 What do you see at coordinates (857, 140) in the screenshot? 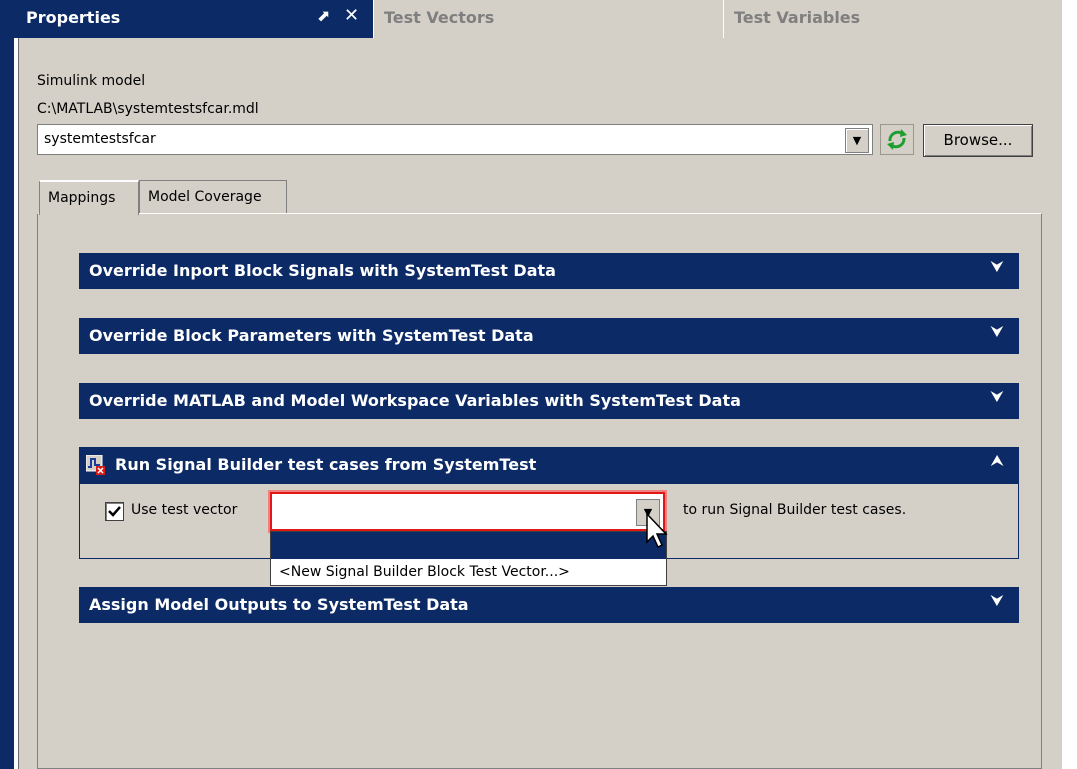
I see `dropdown-arrow-icon: ▼` at bounding box center [857, 140].